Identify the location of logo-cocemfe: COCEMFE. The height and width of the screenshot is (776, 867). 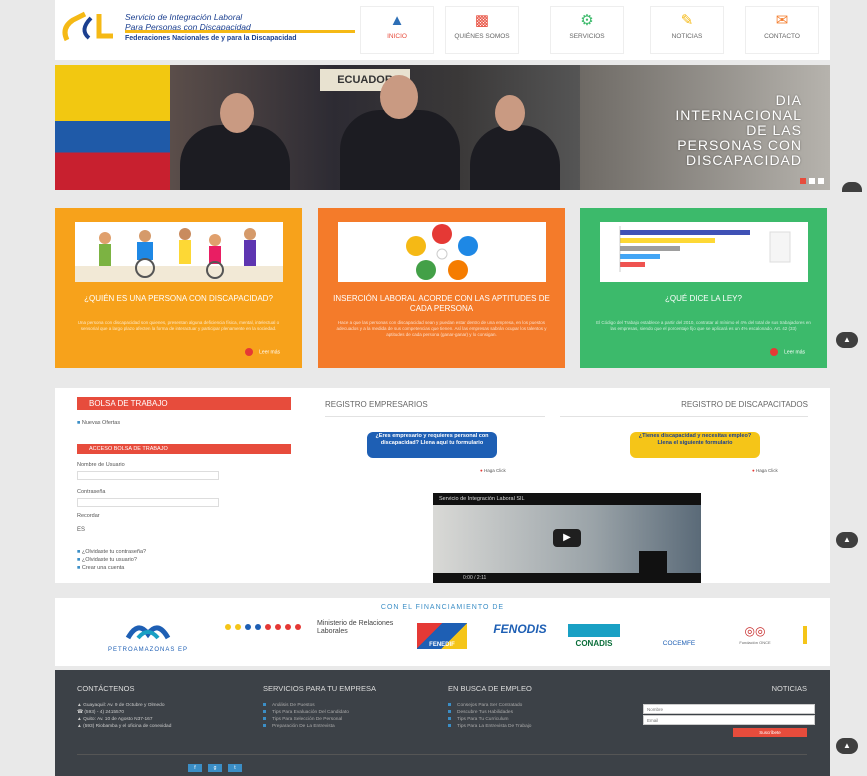
(679, 637).